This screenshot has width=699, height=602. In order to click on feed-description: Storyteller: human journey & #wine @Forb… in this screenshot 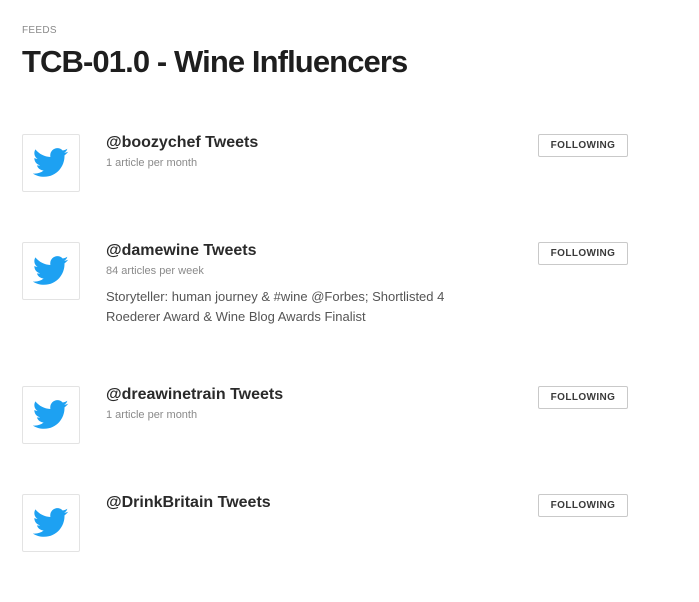, I will do `click(275, 306)`.